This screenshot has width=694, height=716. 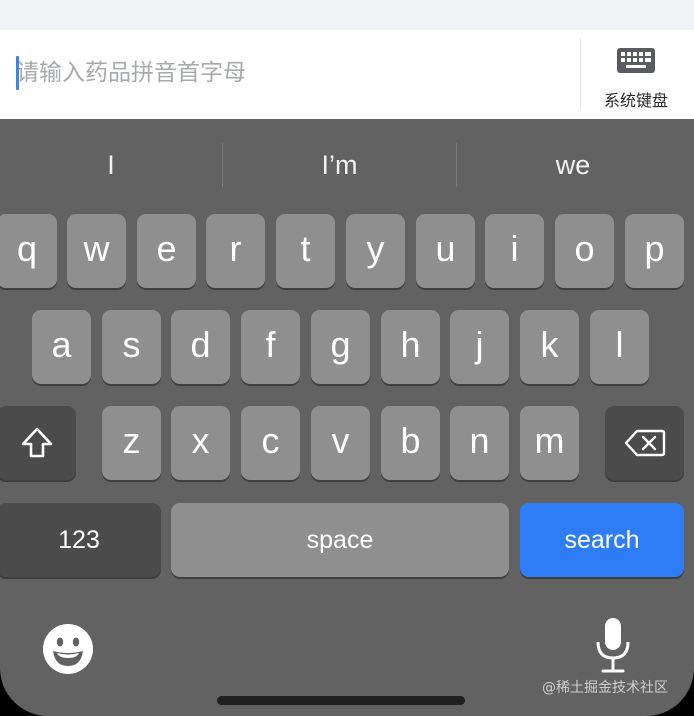 I want to click on key-y: y, so click(x=375, y=251).